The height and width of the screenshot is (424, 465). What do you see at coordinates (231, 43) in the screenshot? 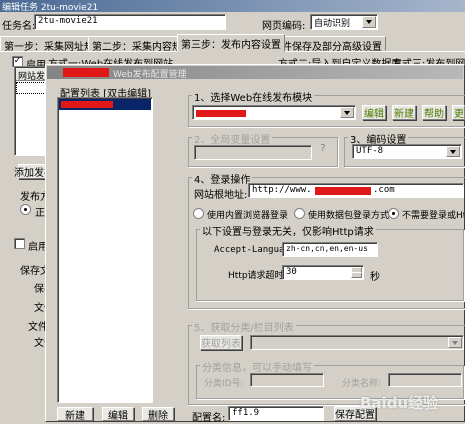
I see `tab-step3: 第三步：发布内容设置` at bounding box center [231, 43].